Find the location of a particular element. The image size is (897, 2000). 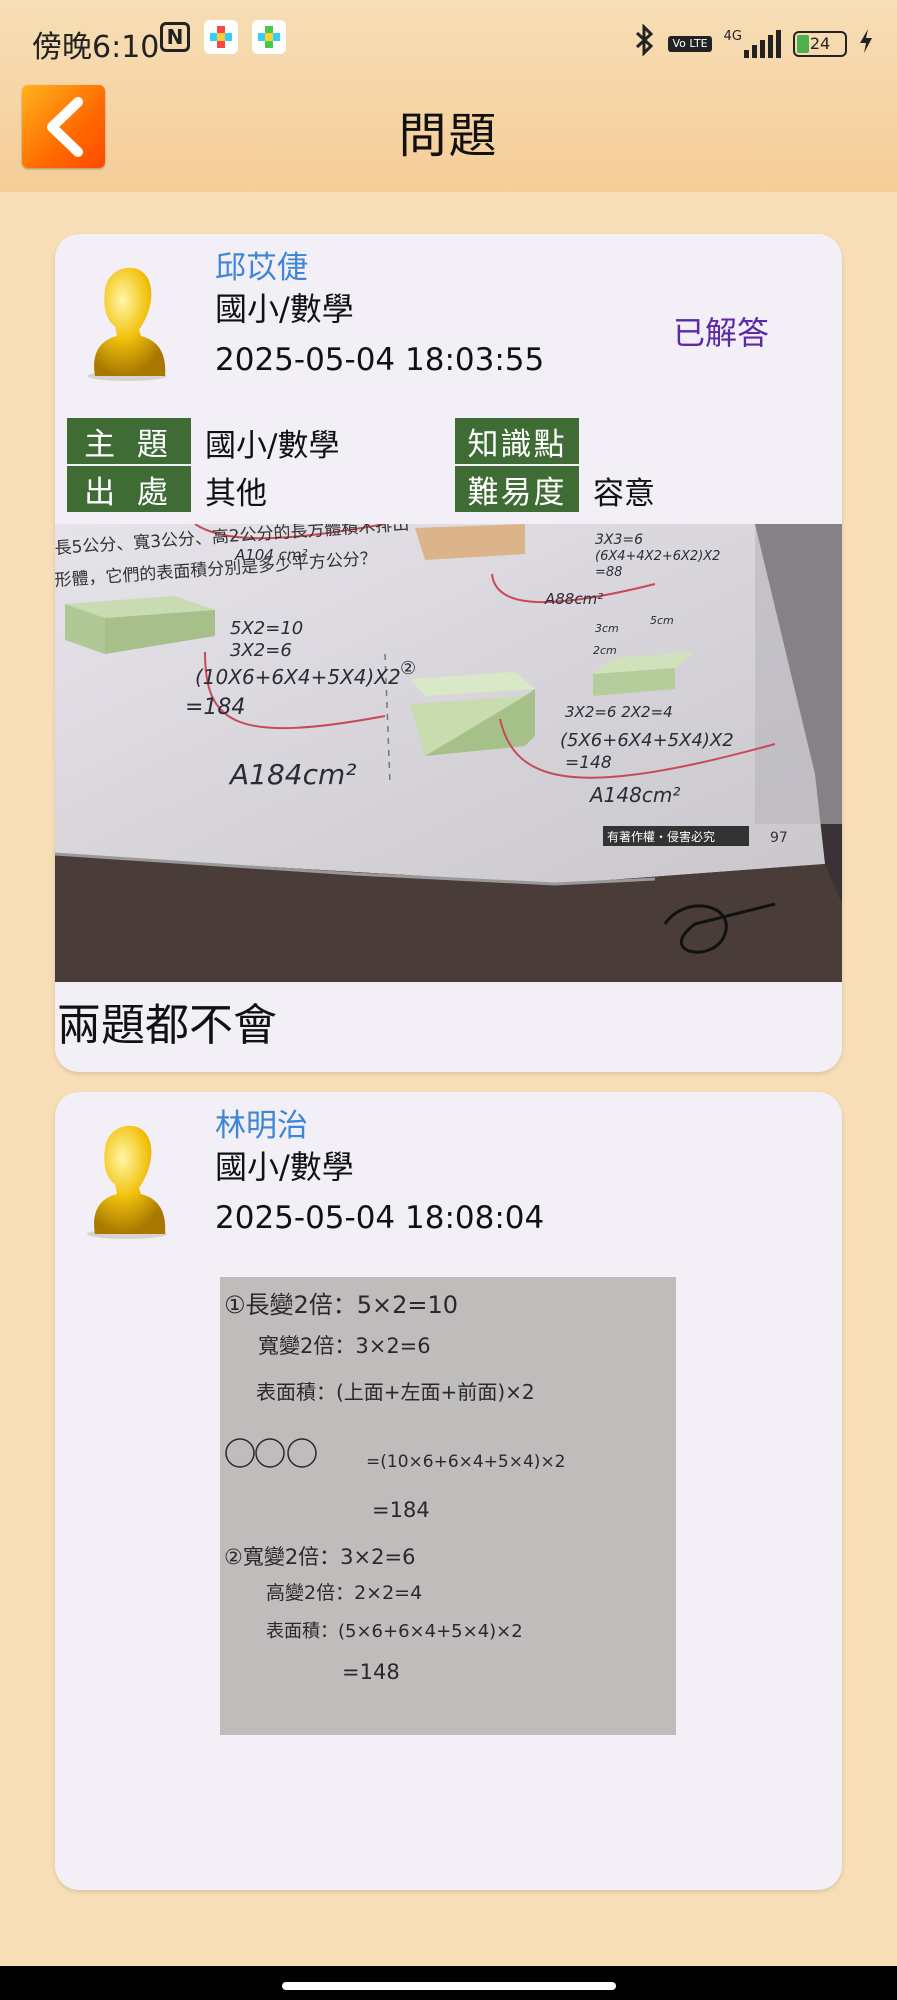

battery-icon: 24 is located at coordinates (820, 43).